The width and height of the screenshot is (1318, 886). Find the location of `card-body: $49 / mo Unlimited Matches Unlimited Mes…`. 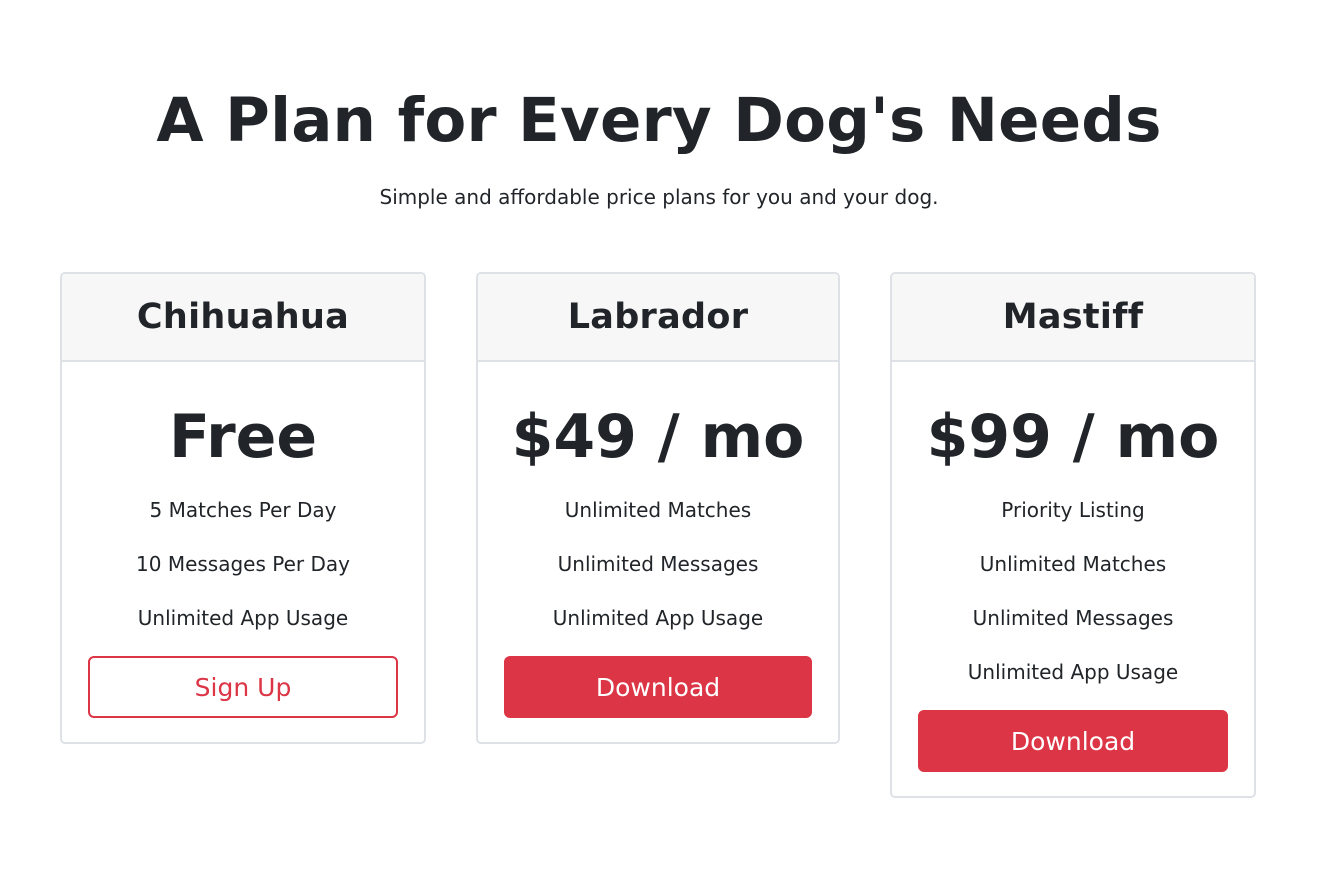

card-body: $49 / mo Unlimited Matches Unlimited Mes… is located at coordinates (658, 555).